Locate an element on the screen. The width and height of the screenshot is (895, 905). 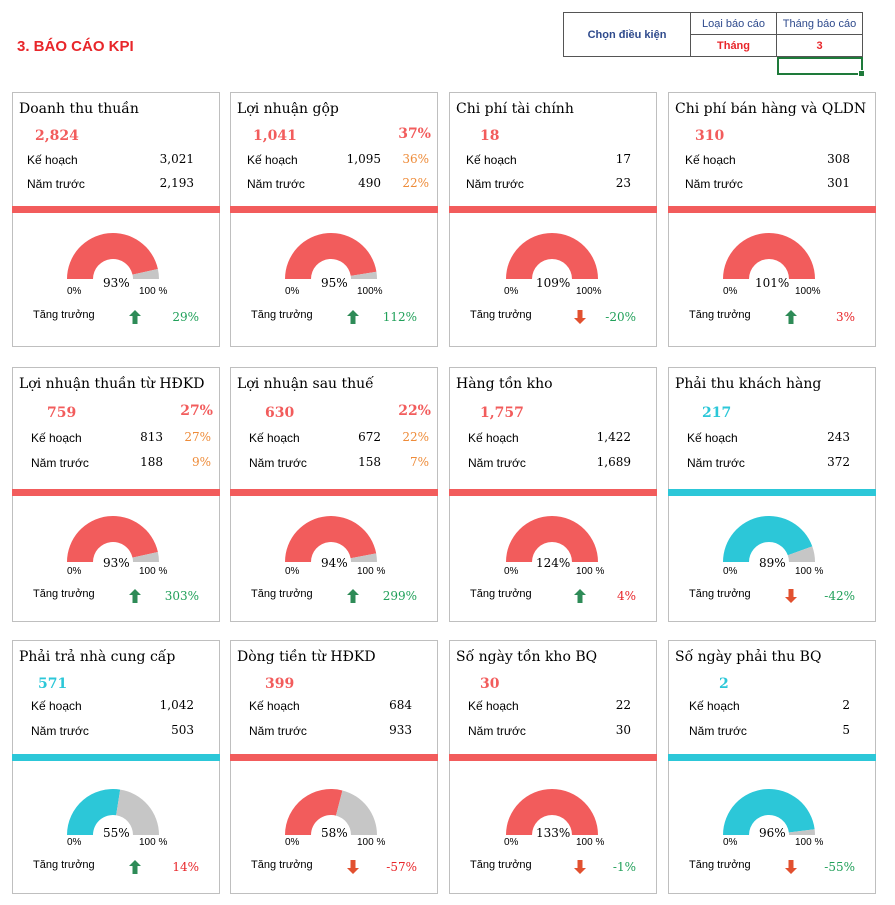
plan-percent: 27% is located at coordinates (197, 437).